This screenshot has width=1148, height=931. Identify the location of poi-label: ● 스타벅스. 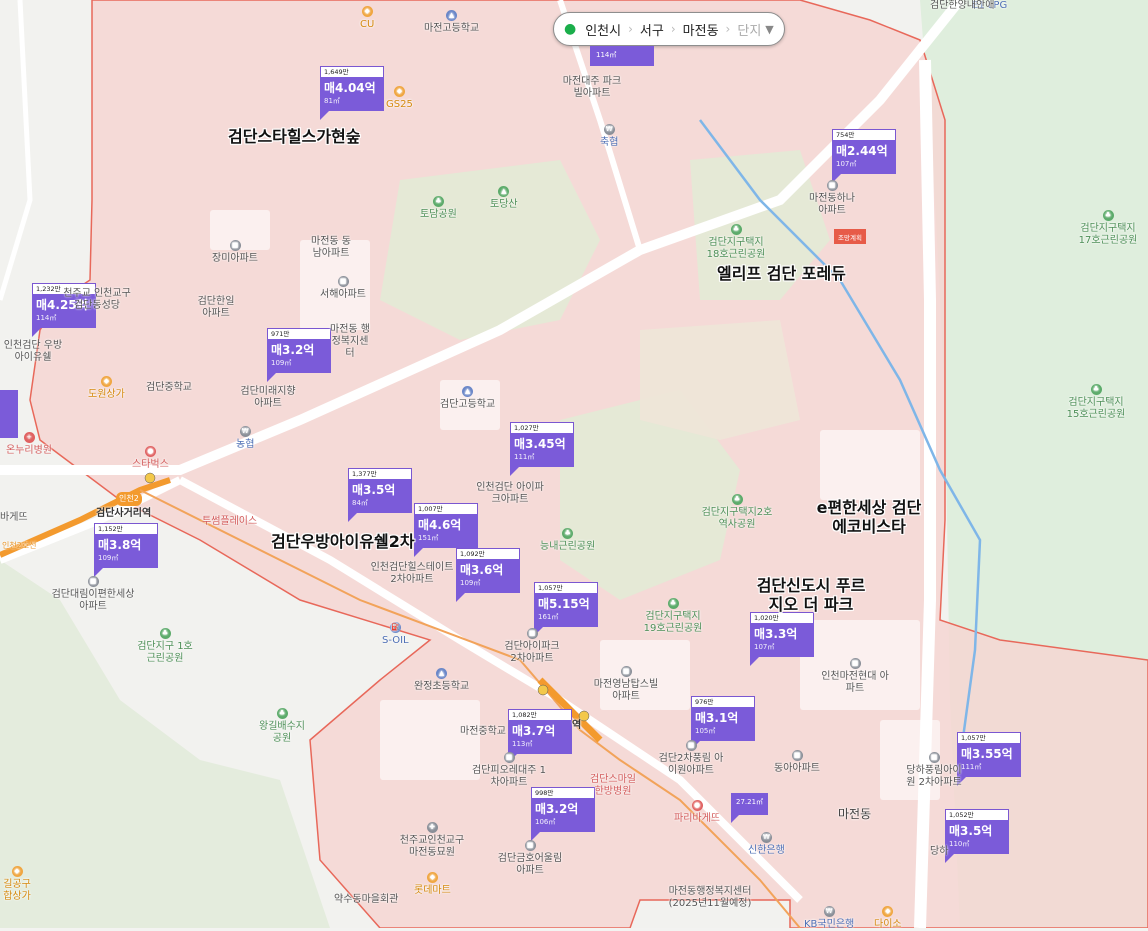
(150, 458).